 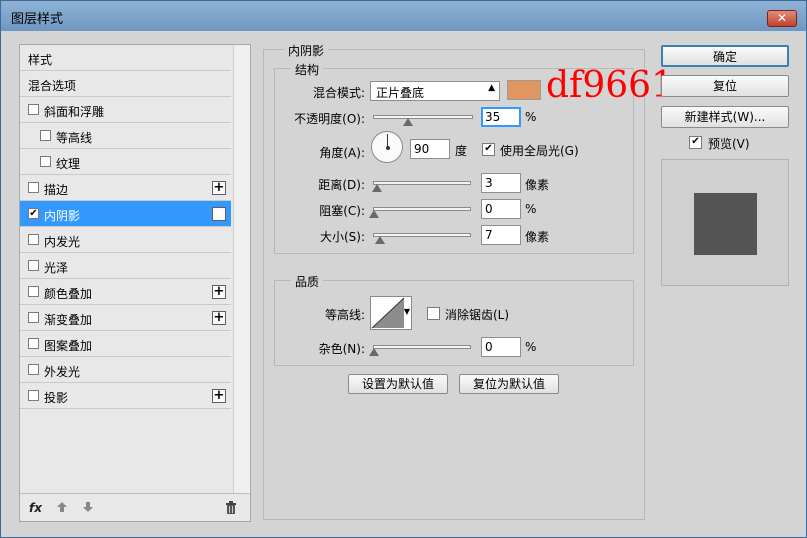 What do you see at coordinates (380, 240) in the screenshot?
I see `size-slider-thumb` at bounding box center [380, 240].